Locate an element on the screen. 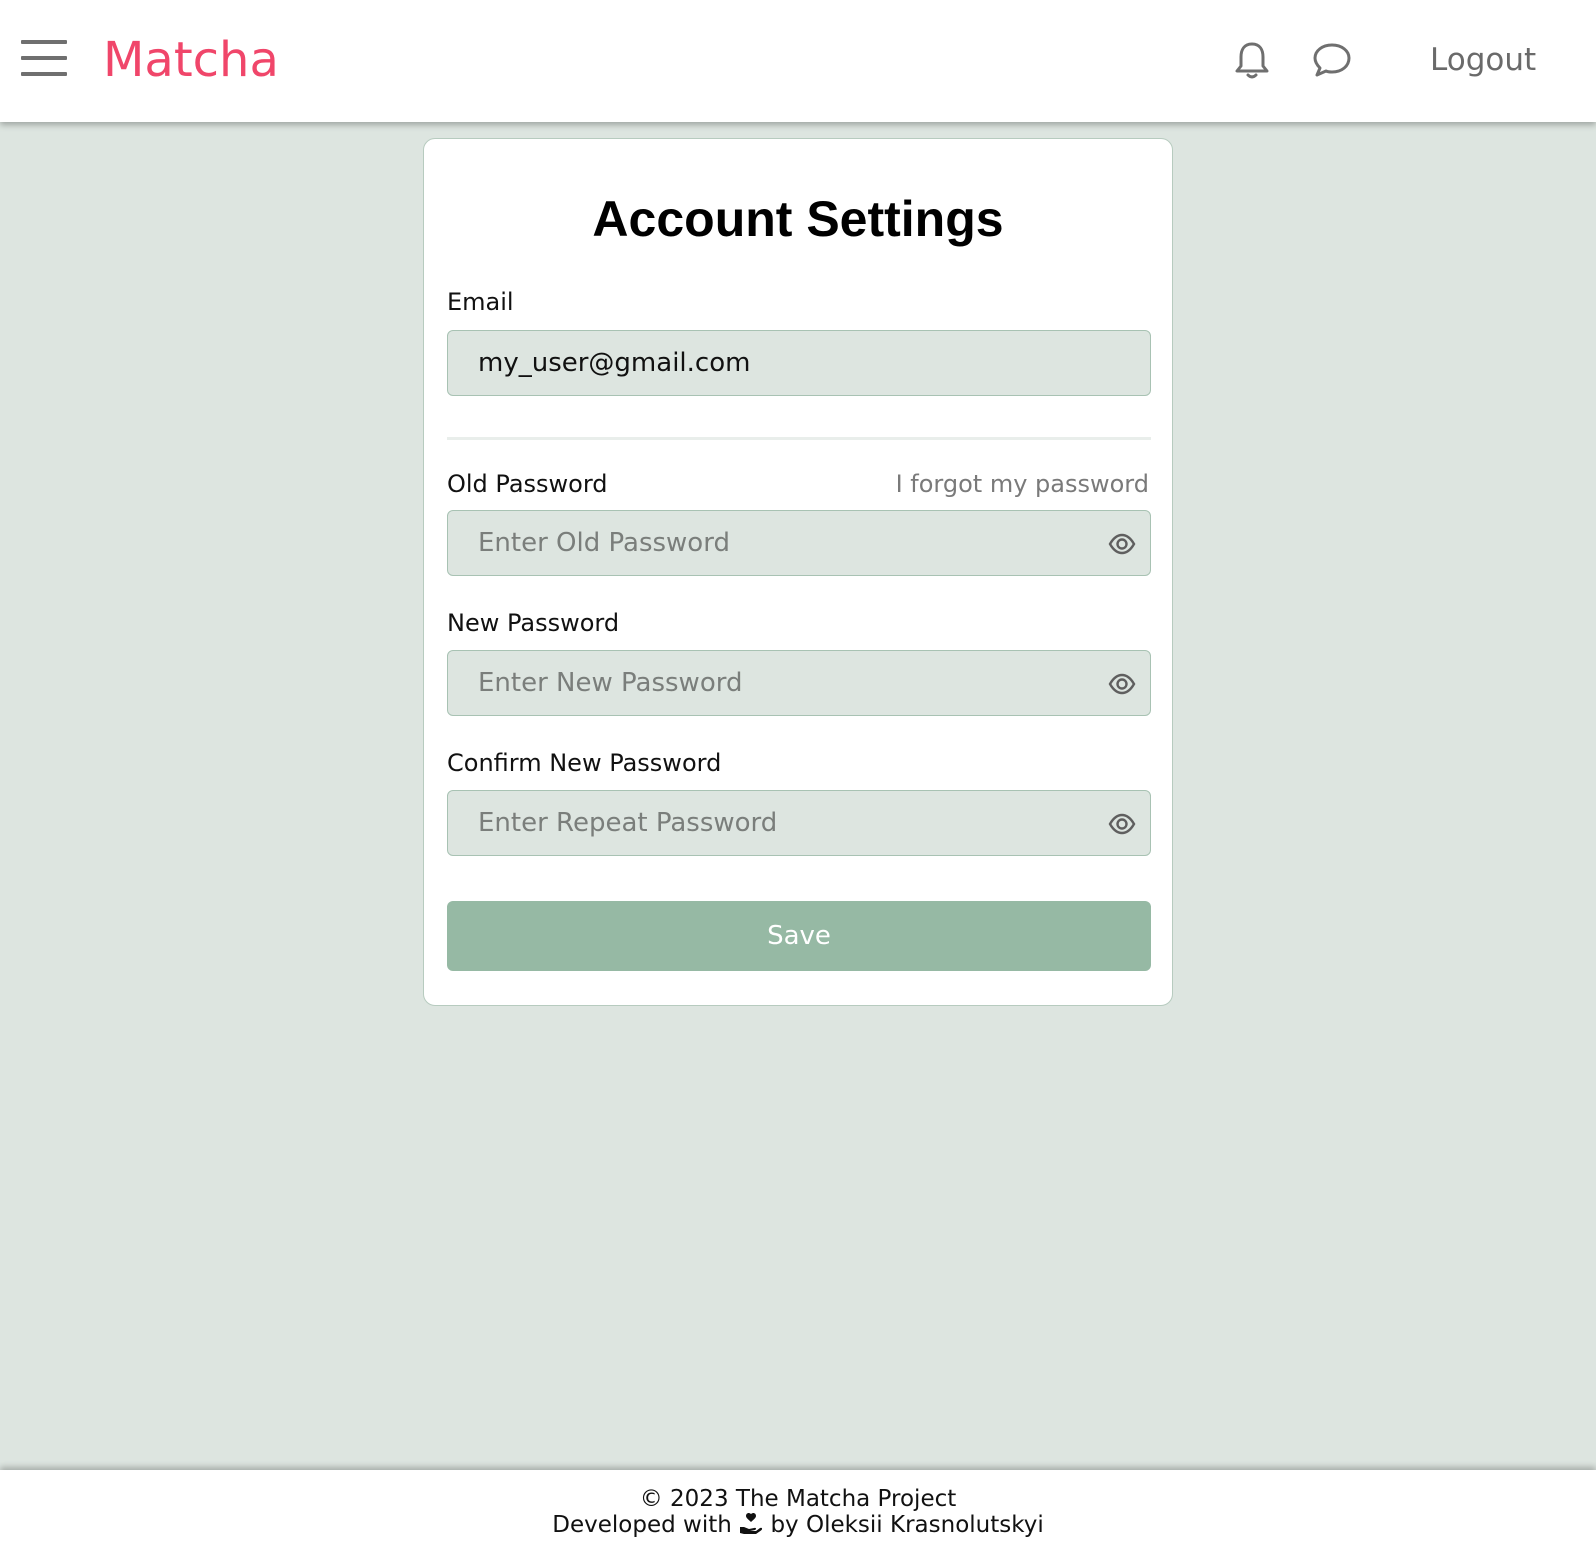  brand-logo: Matcha is located at coordinates (191, 60).